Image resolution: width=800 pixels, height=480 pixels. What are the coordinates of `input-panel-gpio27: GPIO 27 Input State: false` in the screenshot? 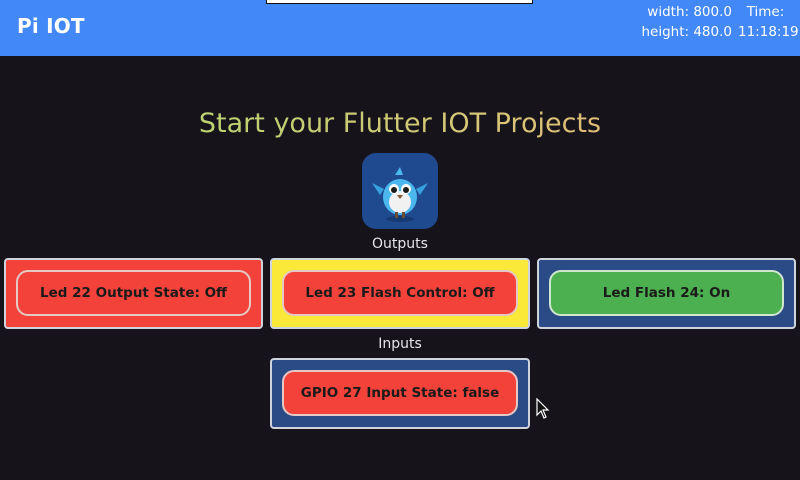 It's located at (400, 393).